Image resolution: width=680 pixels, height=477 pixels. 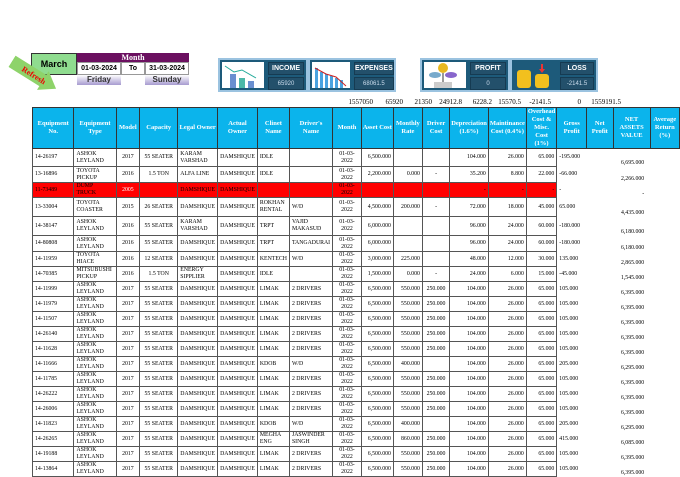 What do you see at coordinates (128, 243) in the screenshot?
I see `cell-model: 2016` at bounding box center [128, 243].